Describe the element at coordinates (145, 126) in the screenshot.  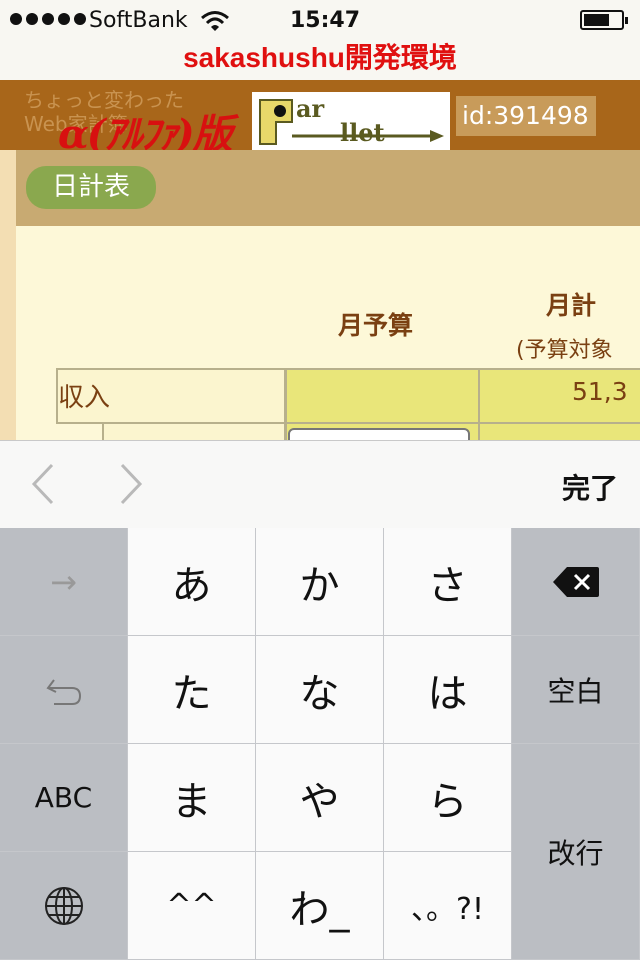
I see `alpha-version-logo: α(ｱﾙﾌｧ)版` at that location.